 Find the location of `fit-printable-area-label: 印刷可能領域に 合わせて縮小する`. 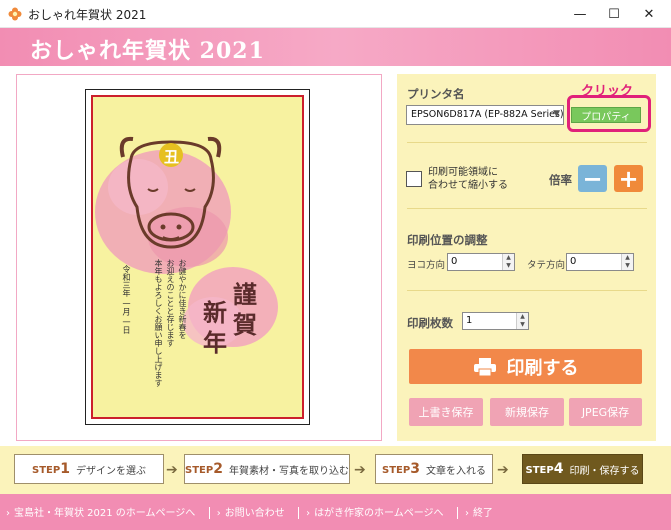

fit-printable-area-label: 印刷可能領域に 合わせて縮小する is located at coordinates (468, 179).